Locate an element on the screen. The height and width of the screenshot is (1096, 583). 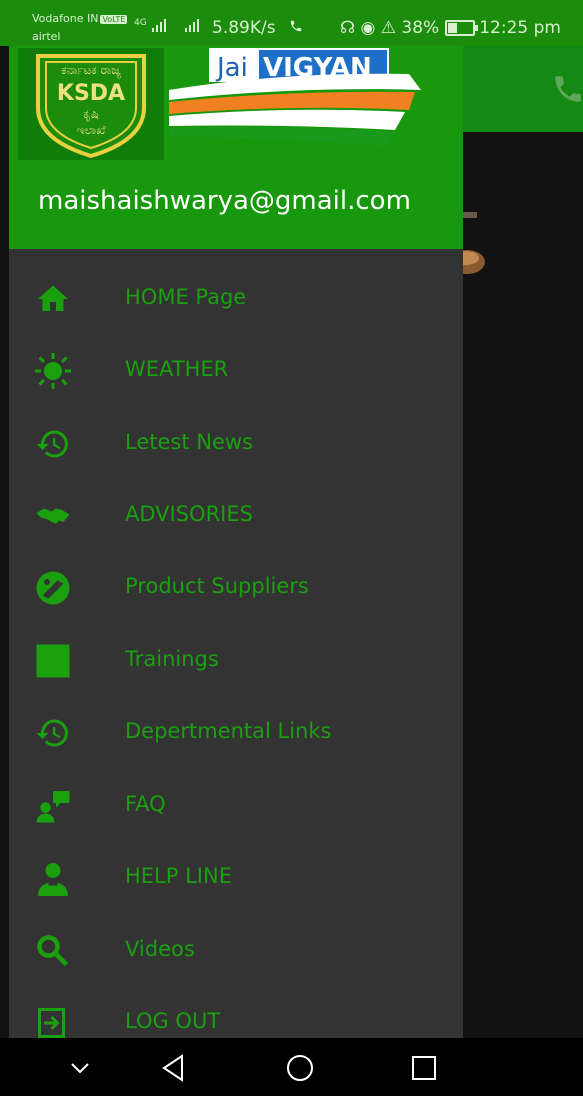
menu-item-videos: Videos is located at coordinates (236, 950).